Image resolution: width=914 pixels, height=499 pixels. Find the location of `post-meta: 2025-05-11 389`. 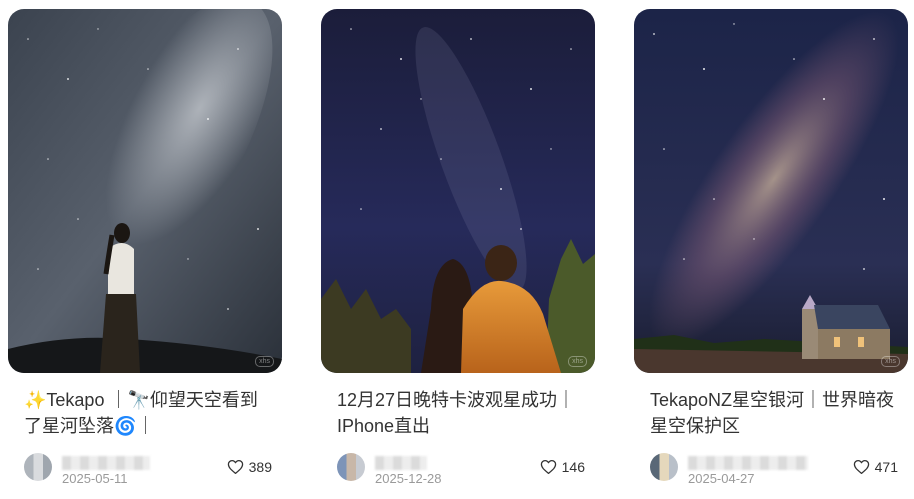

post-meta: 2025-05-11 389 is located at coordinates (148, 470).